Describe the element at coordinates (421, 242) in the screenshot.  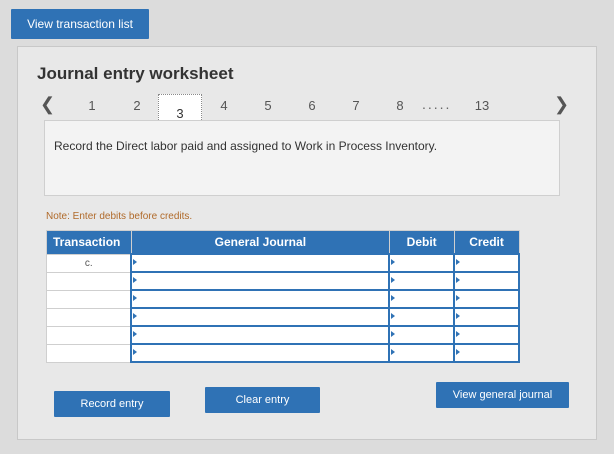
I see `header-debit: Debit` at that location.